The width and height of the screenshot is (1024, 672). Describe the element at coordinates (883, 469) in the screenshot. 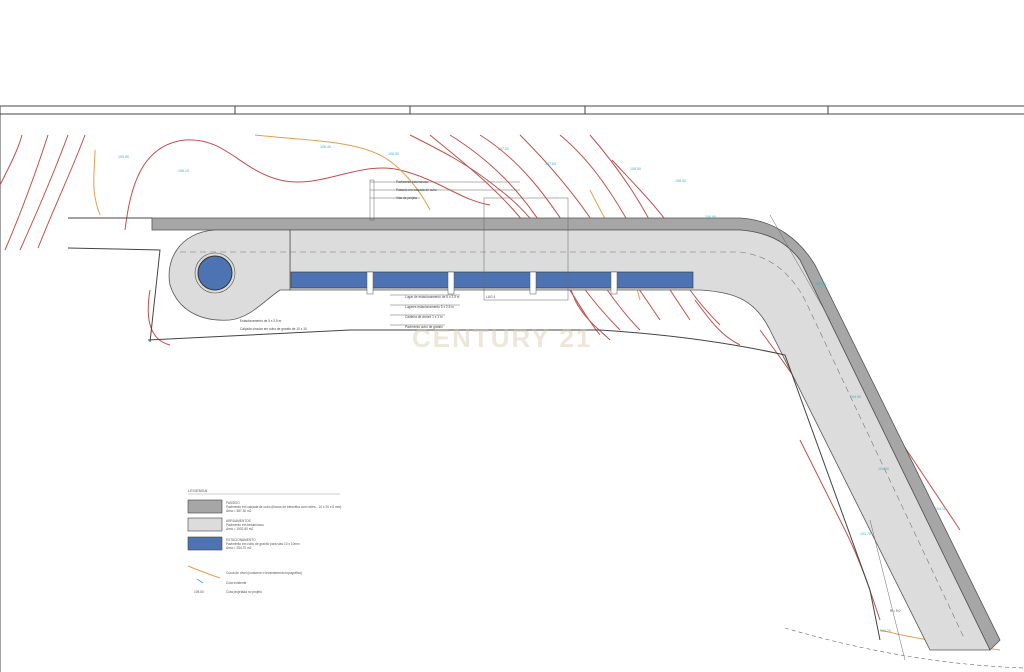

I see `svg-text: 104.50` at that location.